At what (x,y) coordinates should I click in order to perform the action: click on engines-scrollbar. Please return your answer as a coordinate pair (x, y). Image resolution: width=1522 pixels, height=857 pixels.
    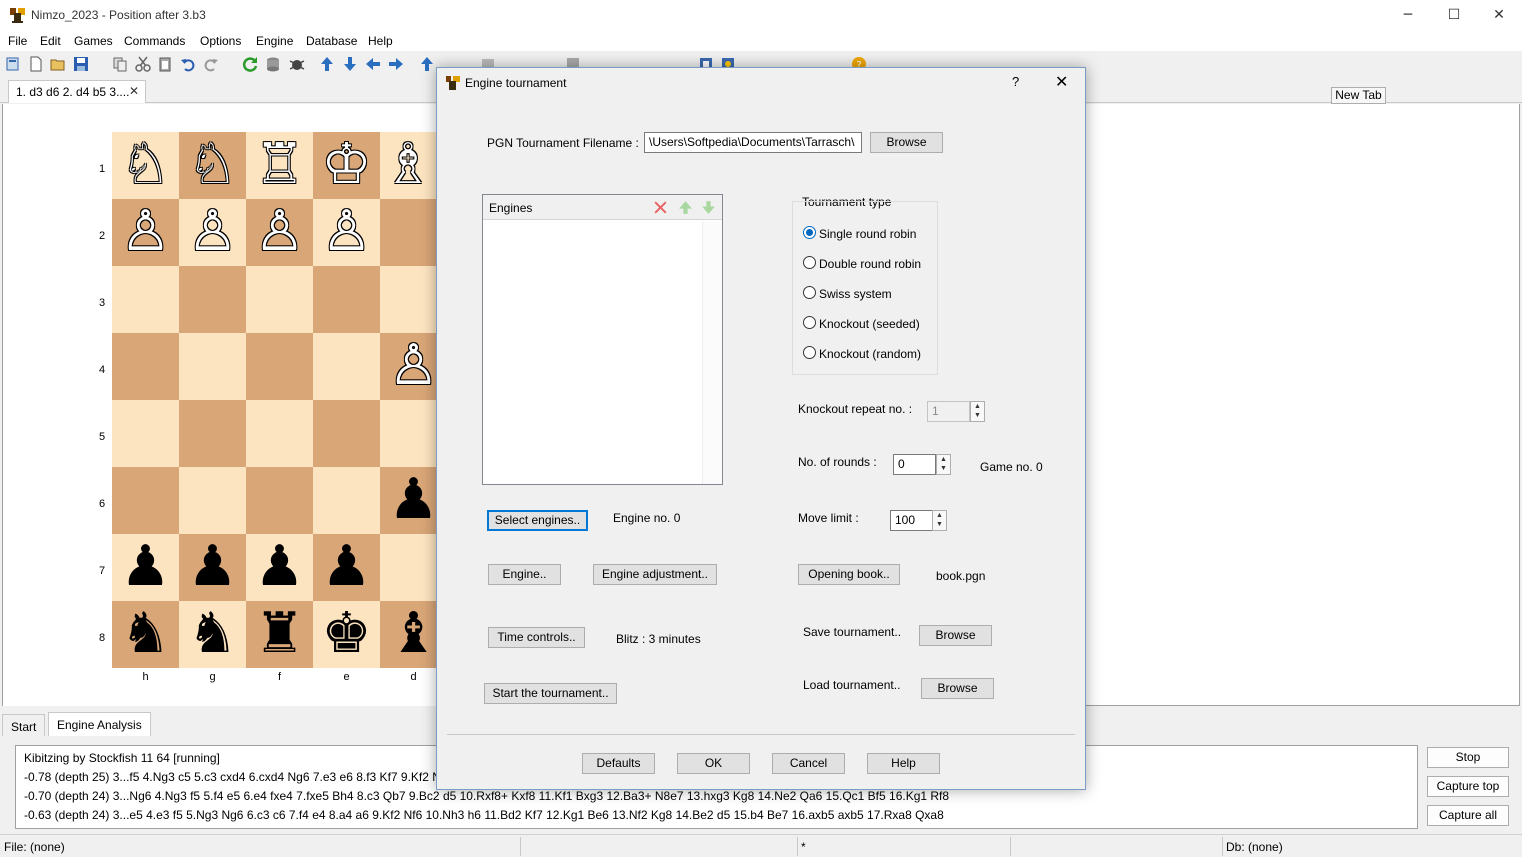
    Looking at the image, I should click on (712, 352).